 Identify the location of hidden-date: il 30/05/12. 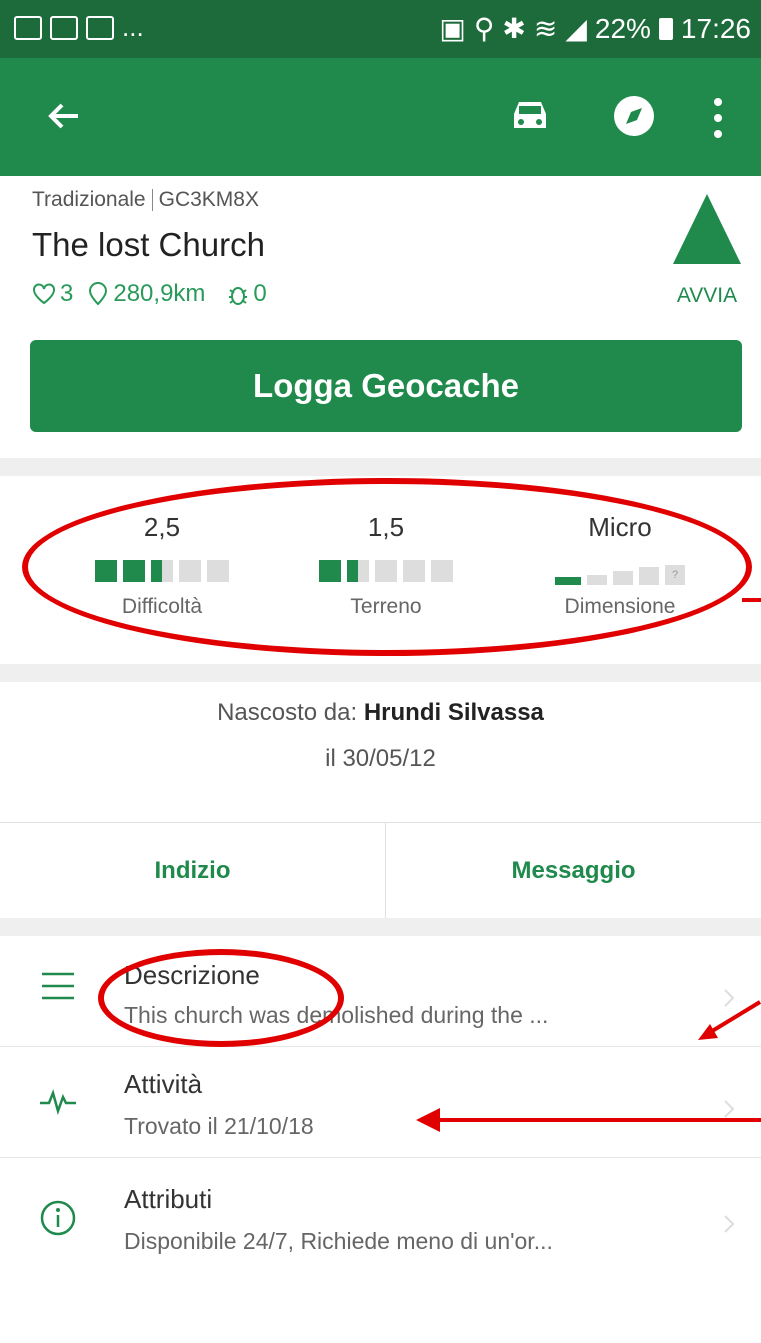
(380, 758).